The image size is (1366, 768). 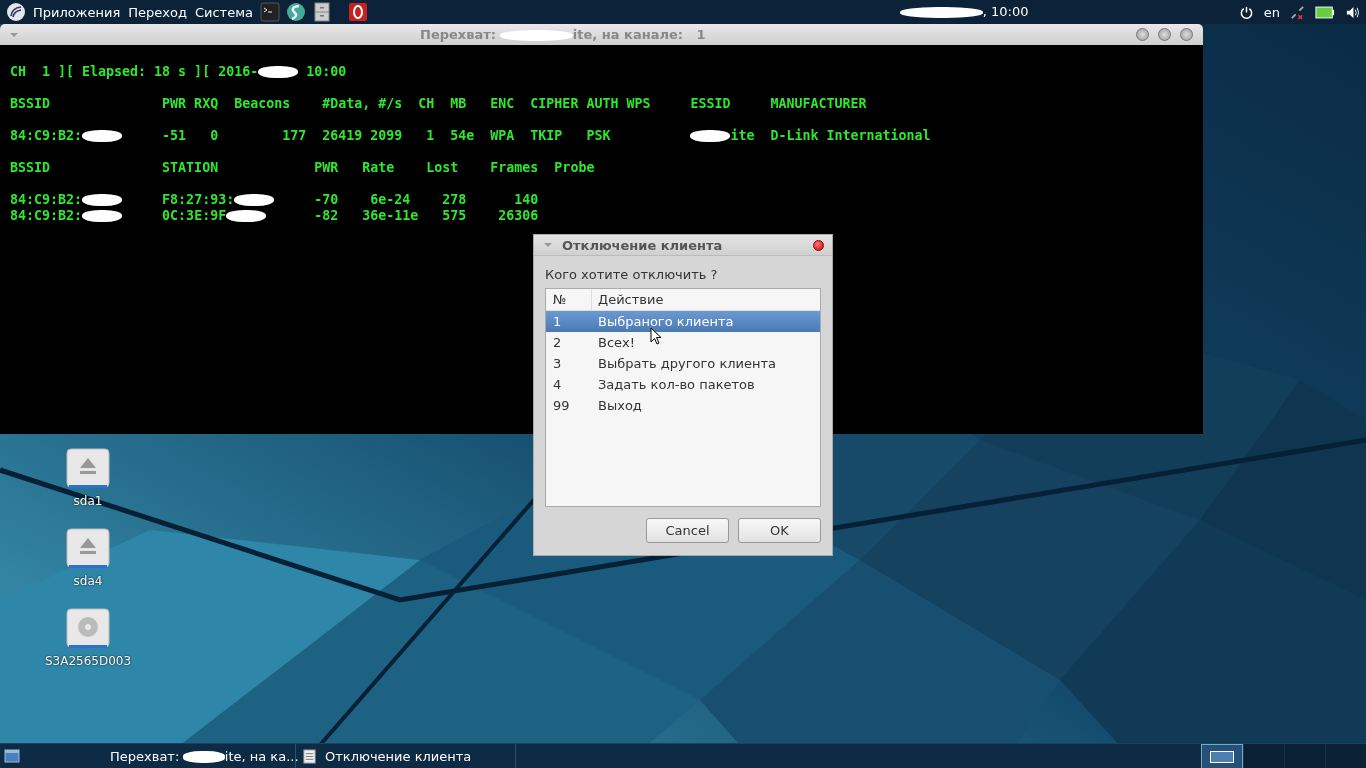 I want to click on panel-menu: Приложения, so click(x=77, y=12).